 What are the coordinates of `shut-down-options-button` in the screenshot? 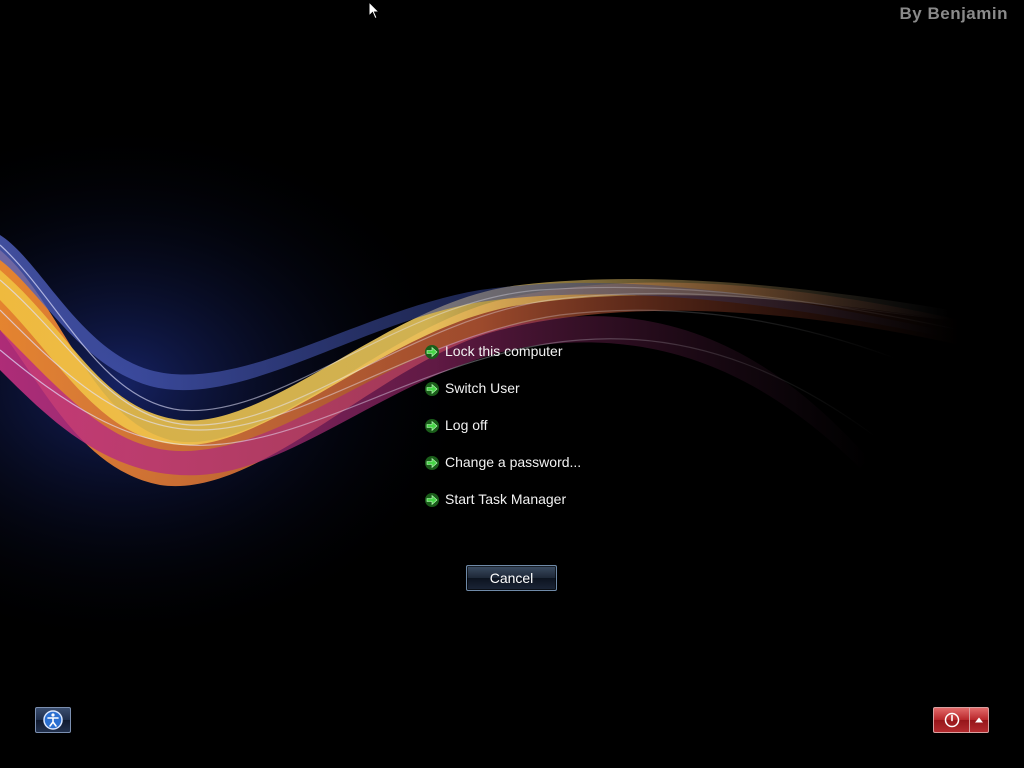 It's located at (979, 720).